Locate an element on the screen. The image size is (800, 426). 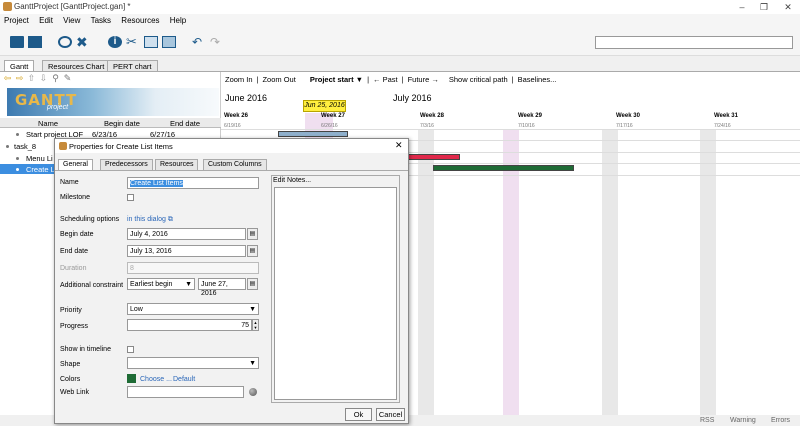
weblink-field is located at coordinates (185, 392).